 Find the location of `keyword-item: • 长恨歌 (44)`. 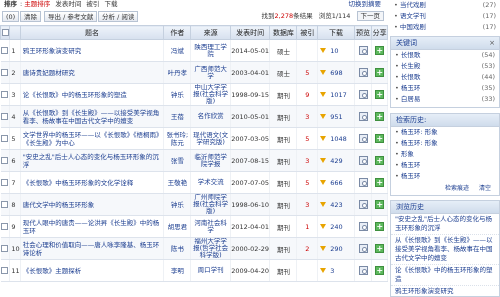

keyword-item: • 长恨歌 (44) is located at coordinates (445, 77).